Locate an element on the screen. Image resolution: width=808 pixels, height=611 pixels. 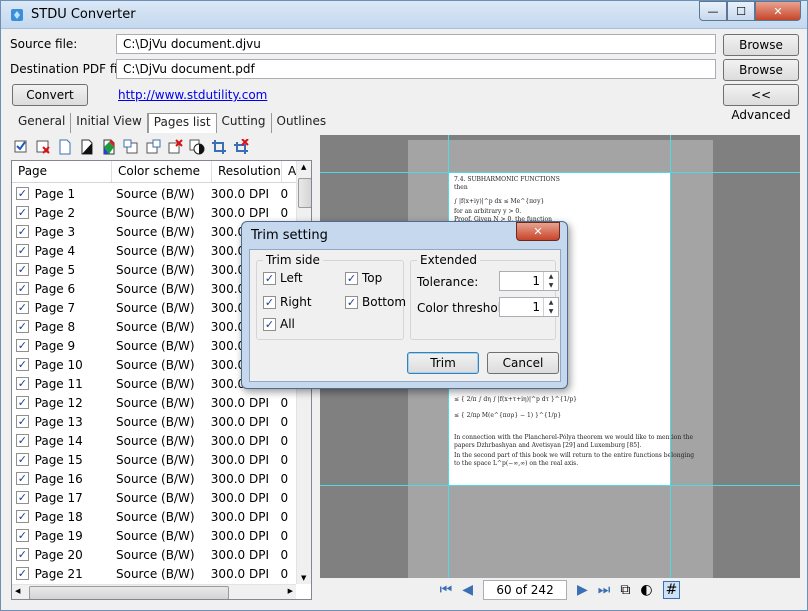
column-resolution: Resolution is located at coordinates (247, 171).